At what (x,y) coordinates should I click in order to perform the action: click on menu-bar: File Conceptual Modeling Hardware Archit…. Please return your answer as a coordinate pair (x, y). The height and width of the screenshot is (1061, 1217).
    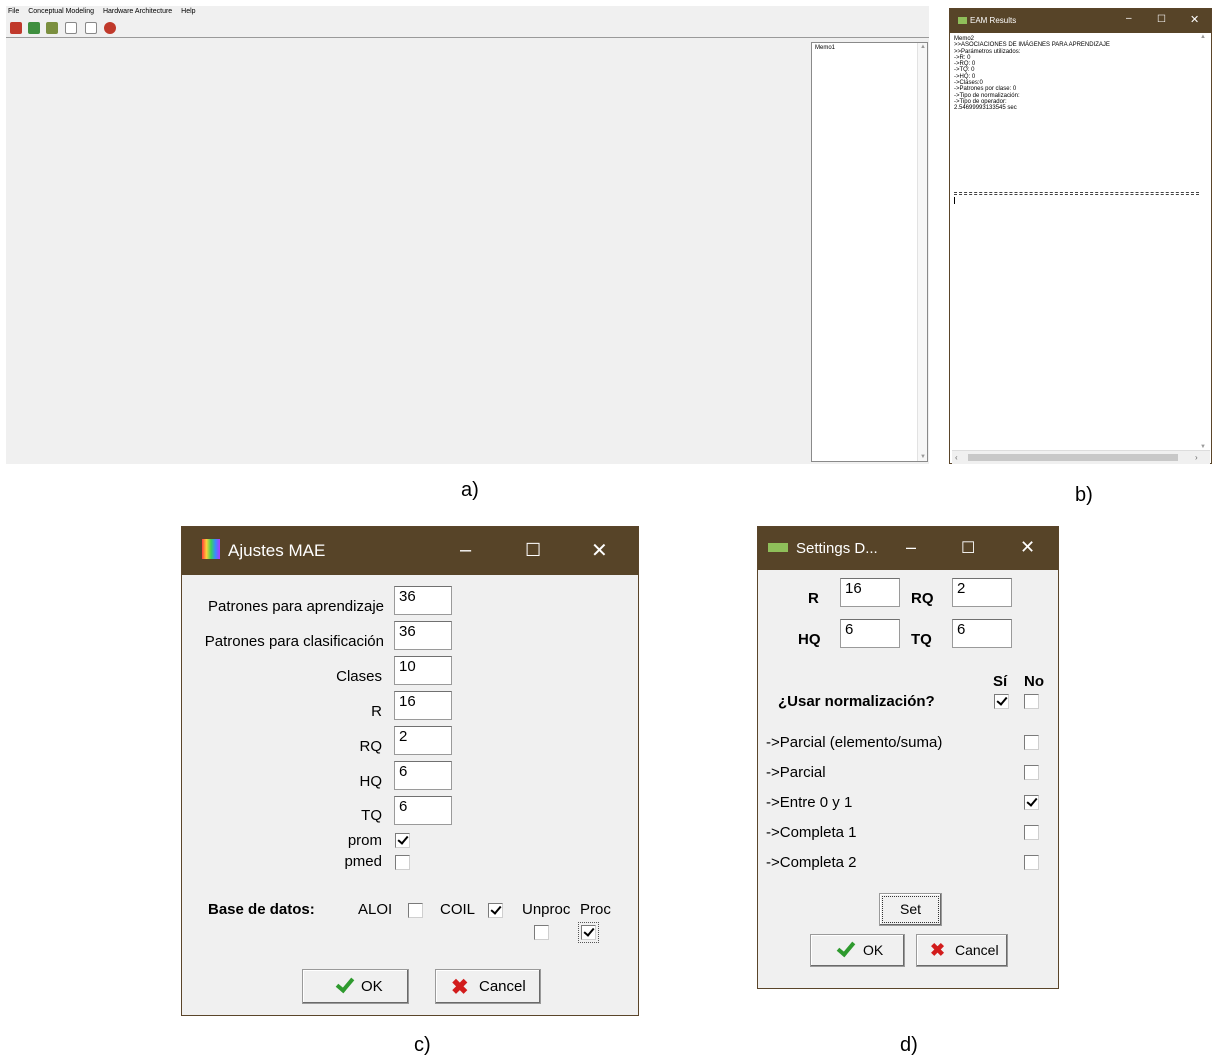
    Looking at the image, I should click on (467, 12).